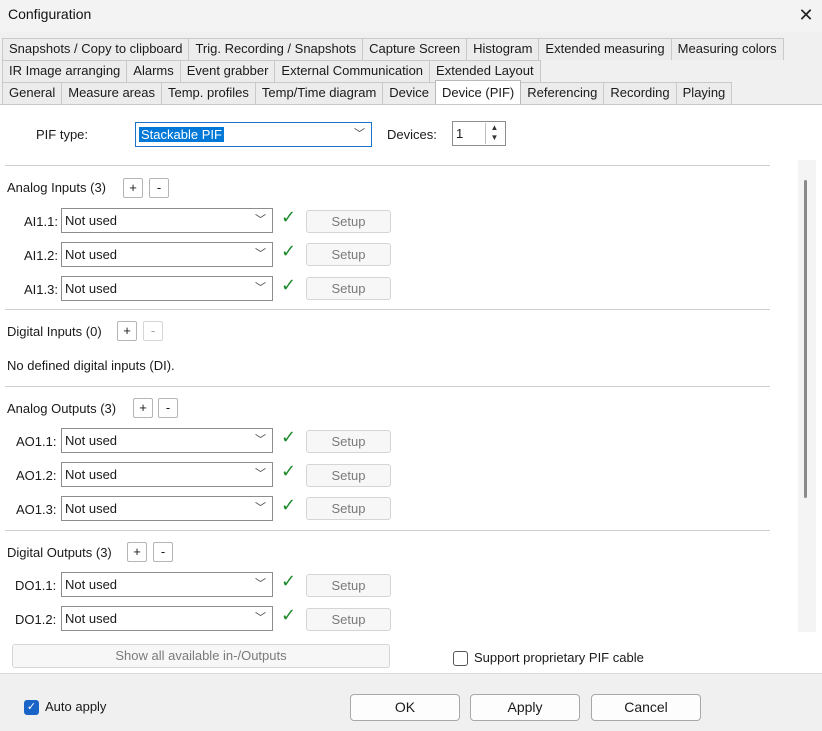 This screenshot has height=731, width=822. What do you see at coordinates (167, 584) in the screenshot?
I see `do1-1-select: Not used ﹀` at bounding box center [167, 584].